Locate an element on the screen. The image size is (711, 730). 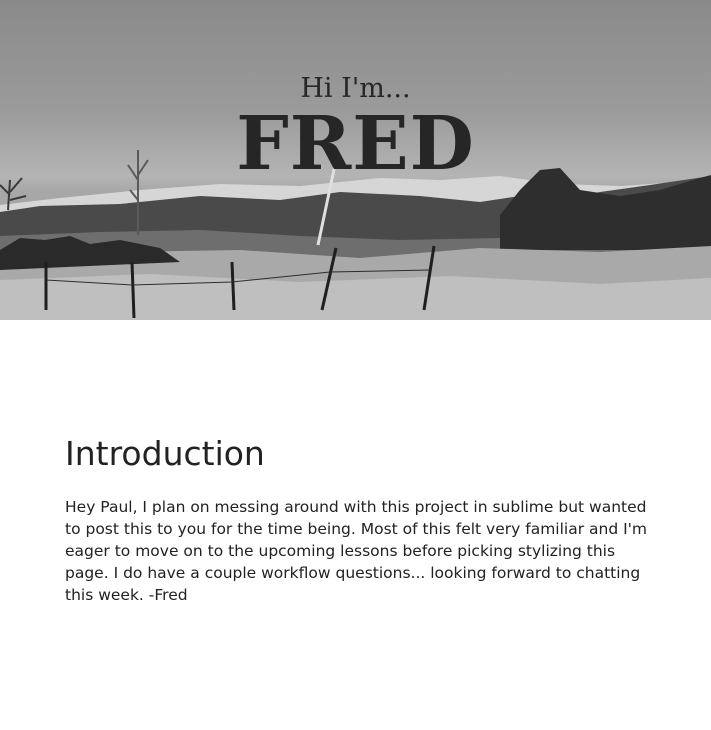
intro-title: Introduction is located at coordinates (165, 453).